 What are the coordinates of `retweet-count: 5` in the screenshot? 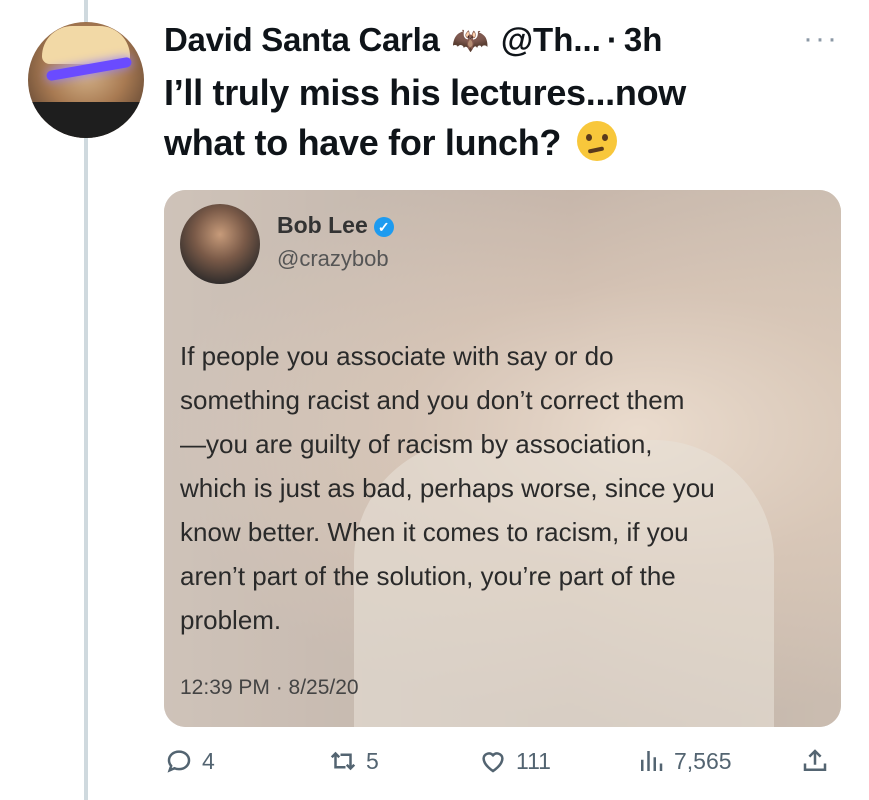 It's located at (372, 760).